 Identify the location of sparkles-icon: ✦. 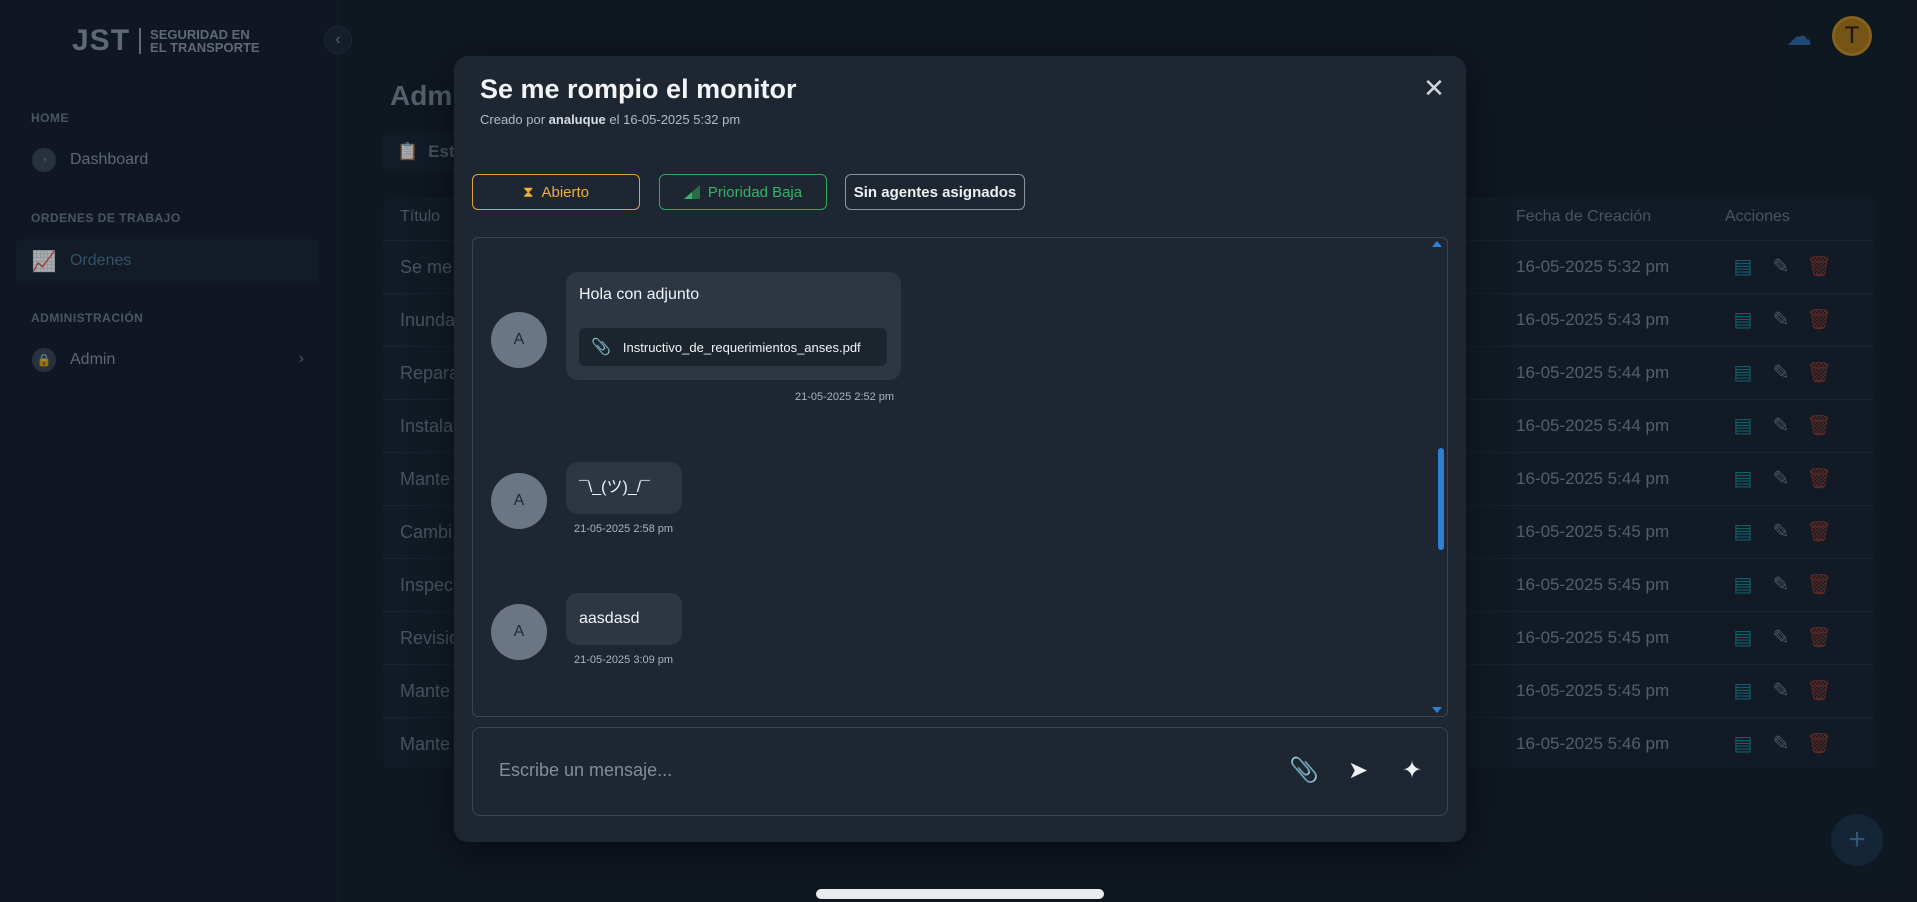
(1412, 771).